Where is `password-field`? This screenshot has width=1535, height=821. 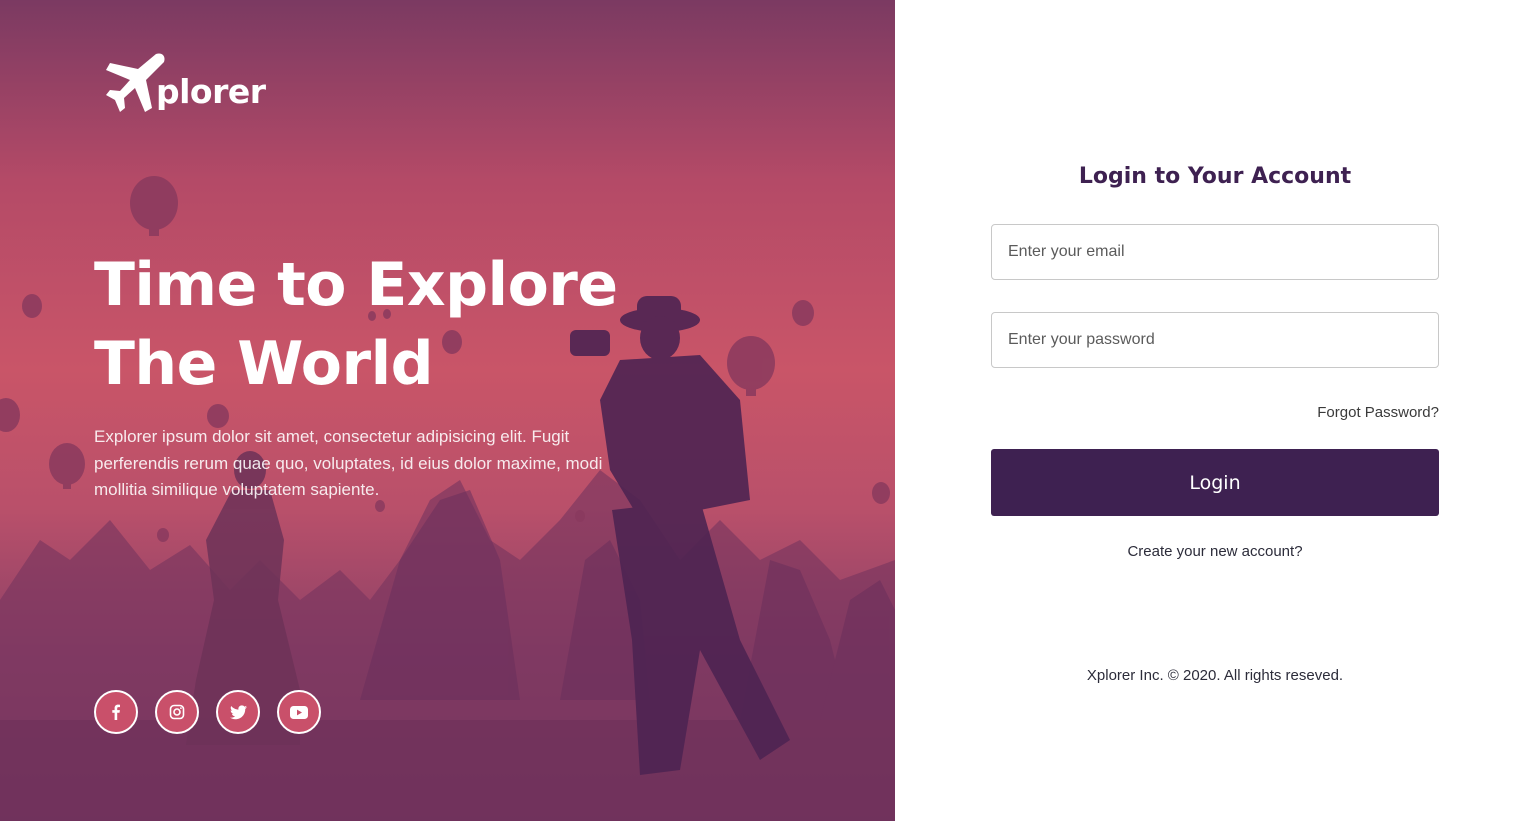
password-field is located at coordinates (1215, 340).